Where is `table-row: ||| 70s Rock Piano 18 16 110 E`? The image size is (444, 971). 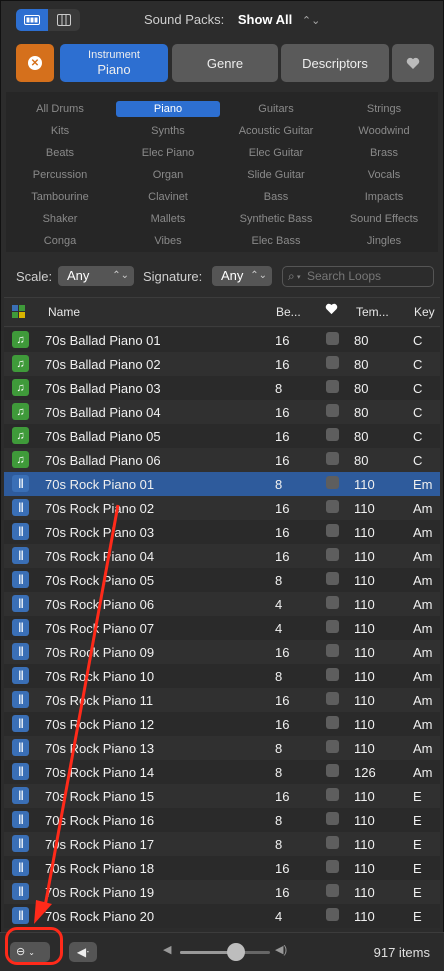
table-row: ||| 70s Rock Piano 18 16 110 E is located at coordinates (222, 868).